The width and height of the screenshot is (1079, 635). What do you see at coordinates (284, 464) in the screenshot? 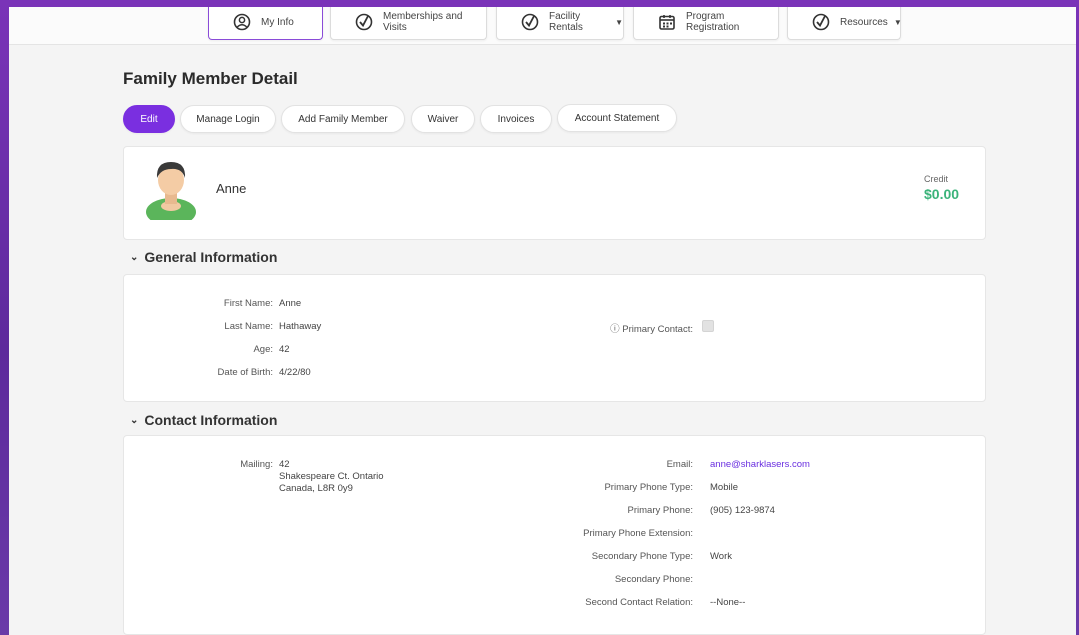
I see `mailing-line1: 42` at bounding box center [284, 464].